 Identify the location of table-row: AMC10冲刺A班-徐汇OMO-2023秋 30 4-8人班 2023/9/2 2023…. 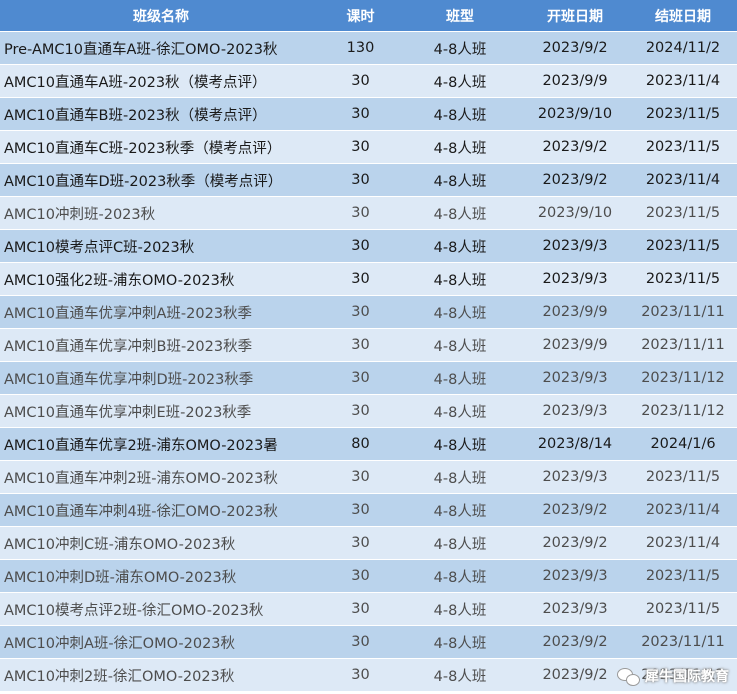
(368, 642).